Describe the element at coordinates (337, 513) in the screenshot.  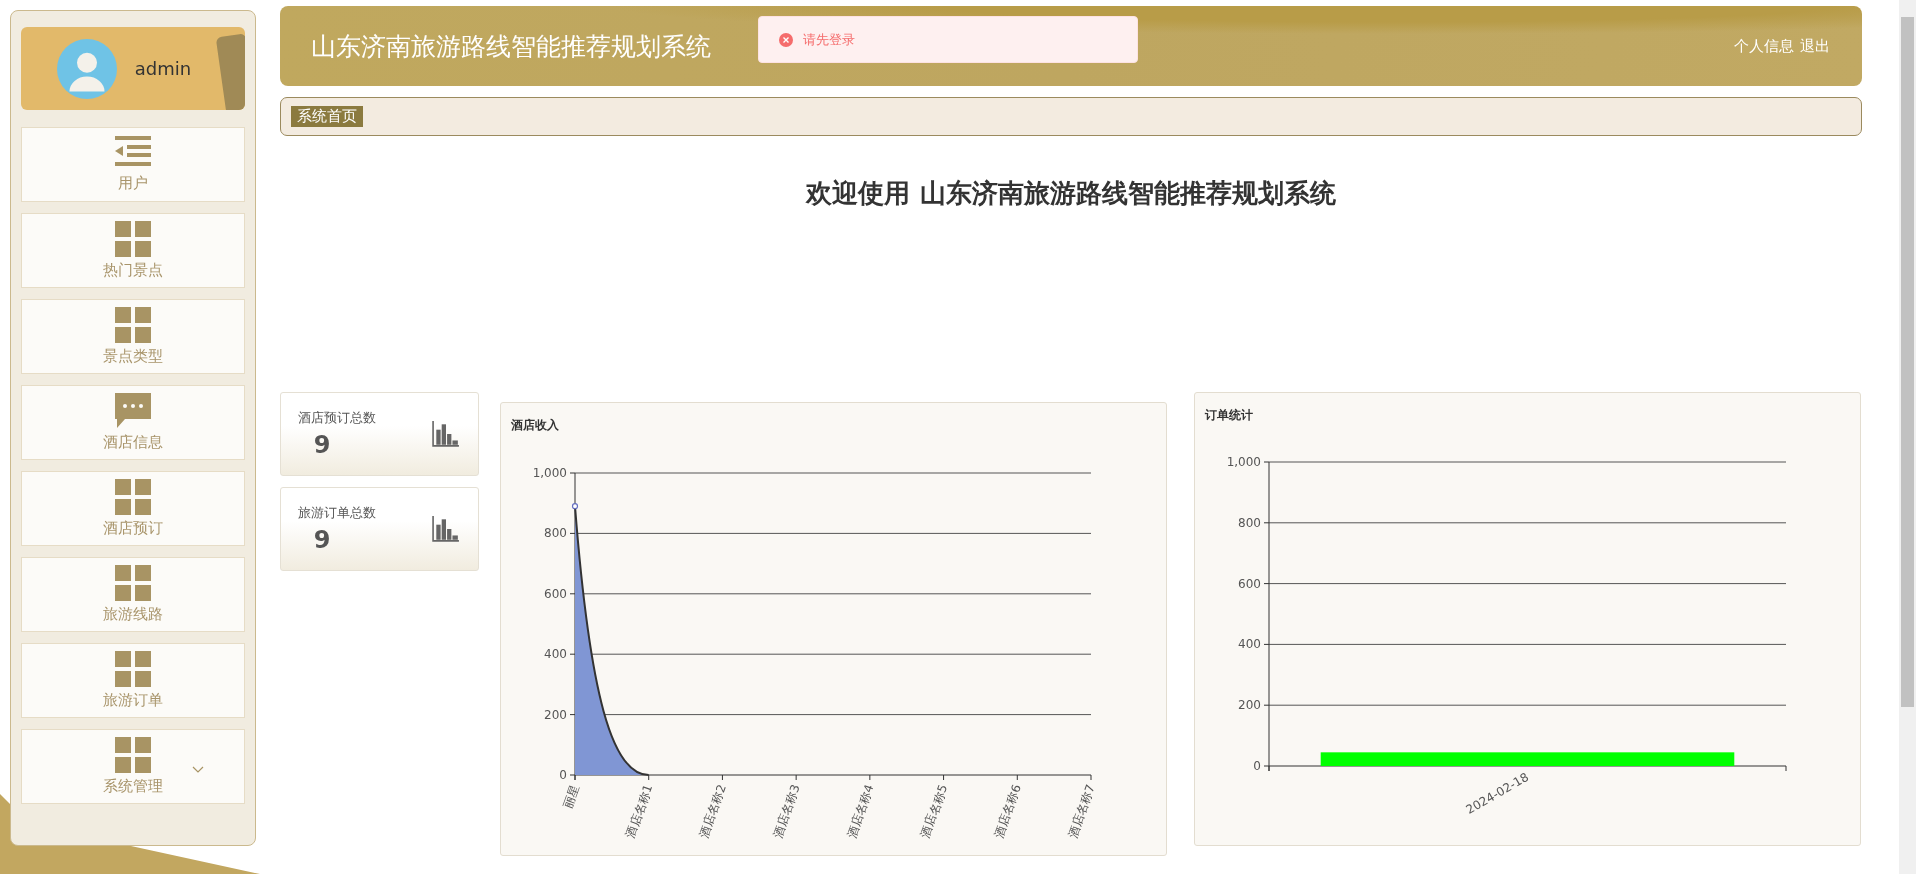
I see `stat-label: 旅游订单总数` at that location.